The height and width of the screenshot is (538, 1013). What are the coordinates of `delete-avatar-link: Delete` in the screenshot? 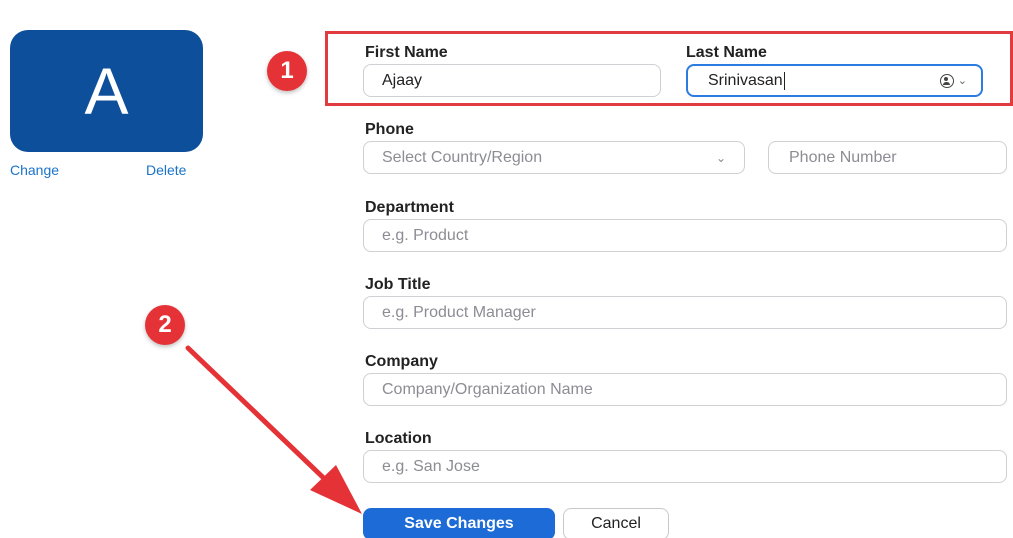 It's located at (166, 170).